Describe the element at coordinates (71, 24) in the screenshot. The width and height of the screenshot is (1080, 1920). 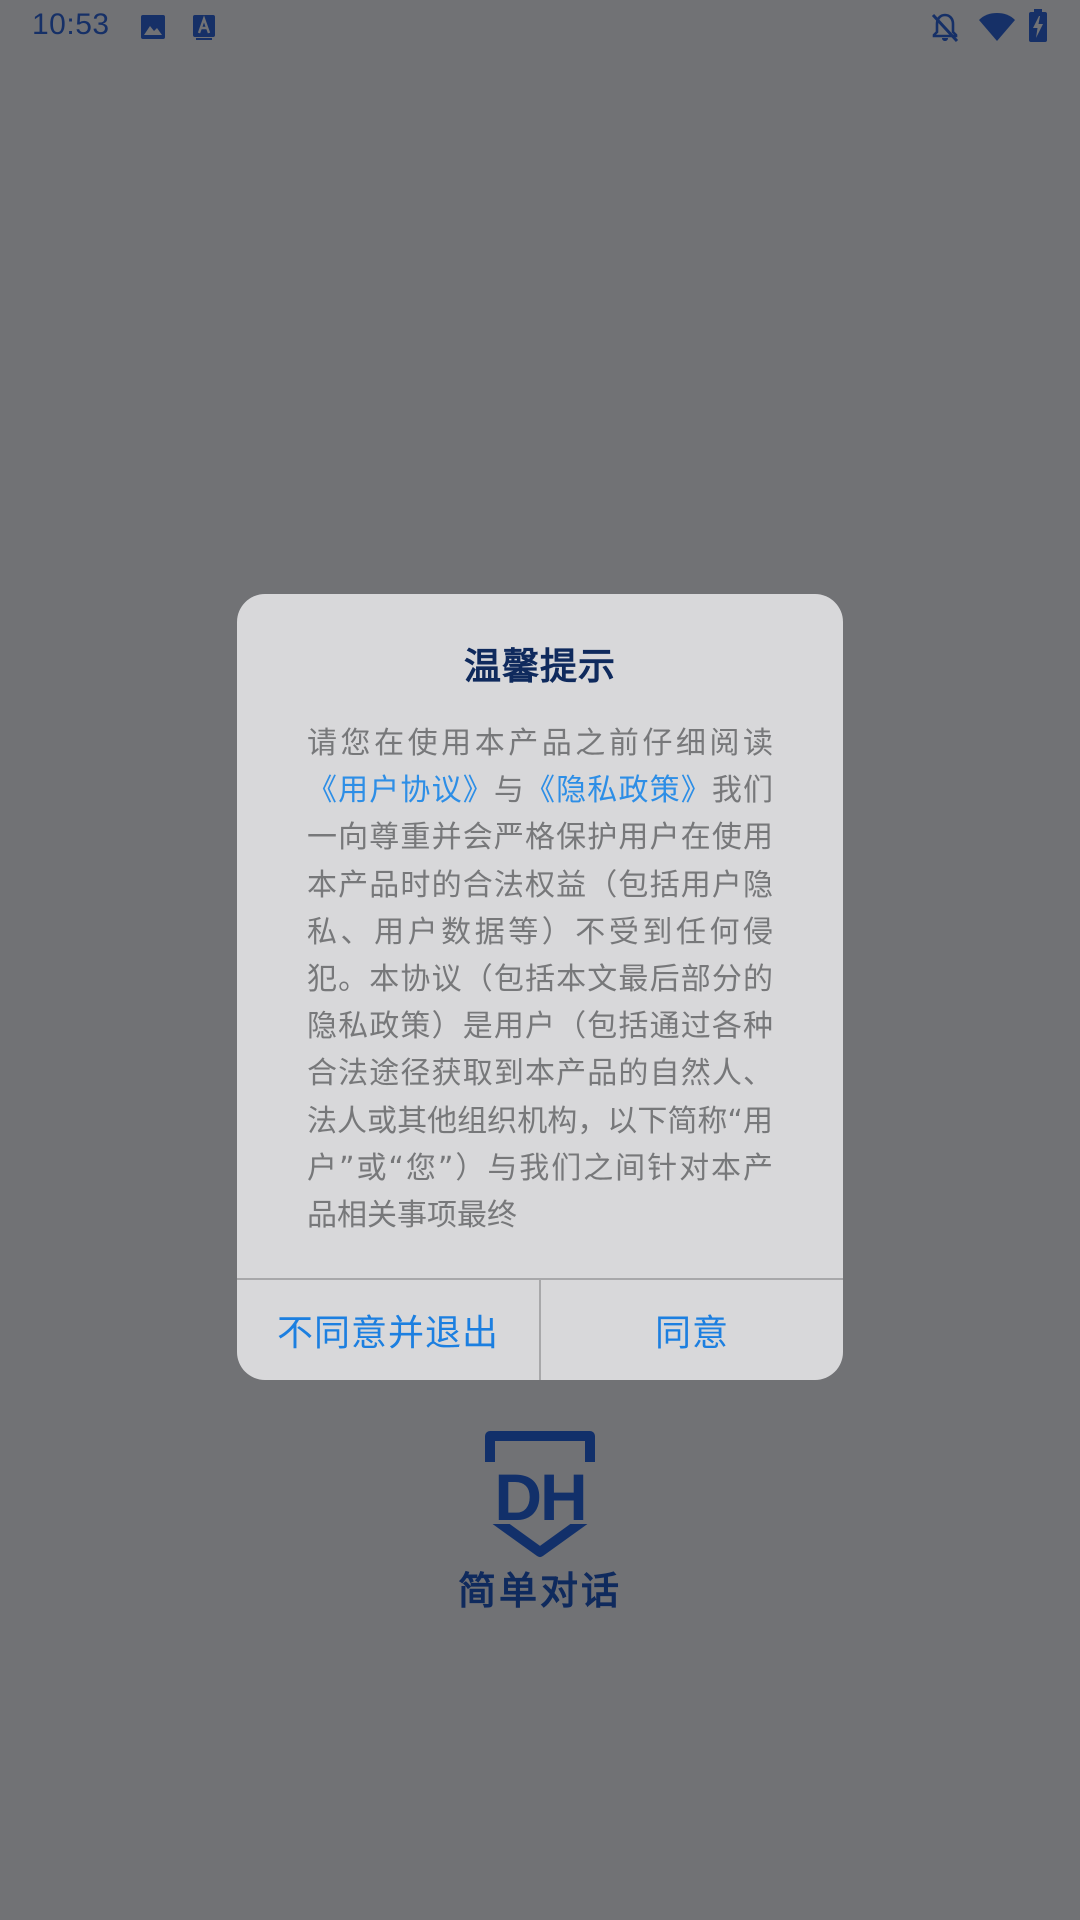
I see `status-time: 10:53` at that location.